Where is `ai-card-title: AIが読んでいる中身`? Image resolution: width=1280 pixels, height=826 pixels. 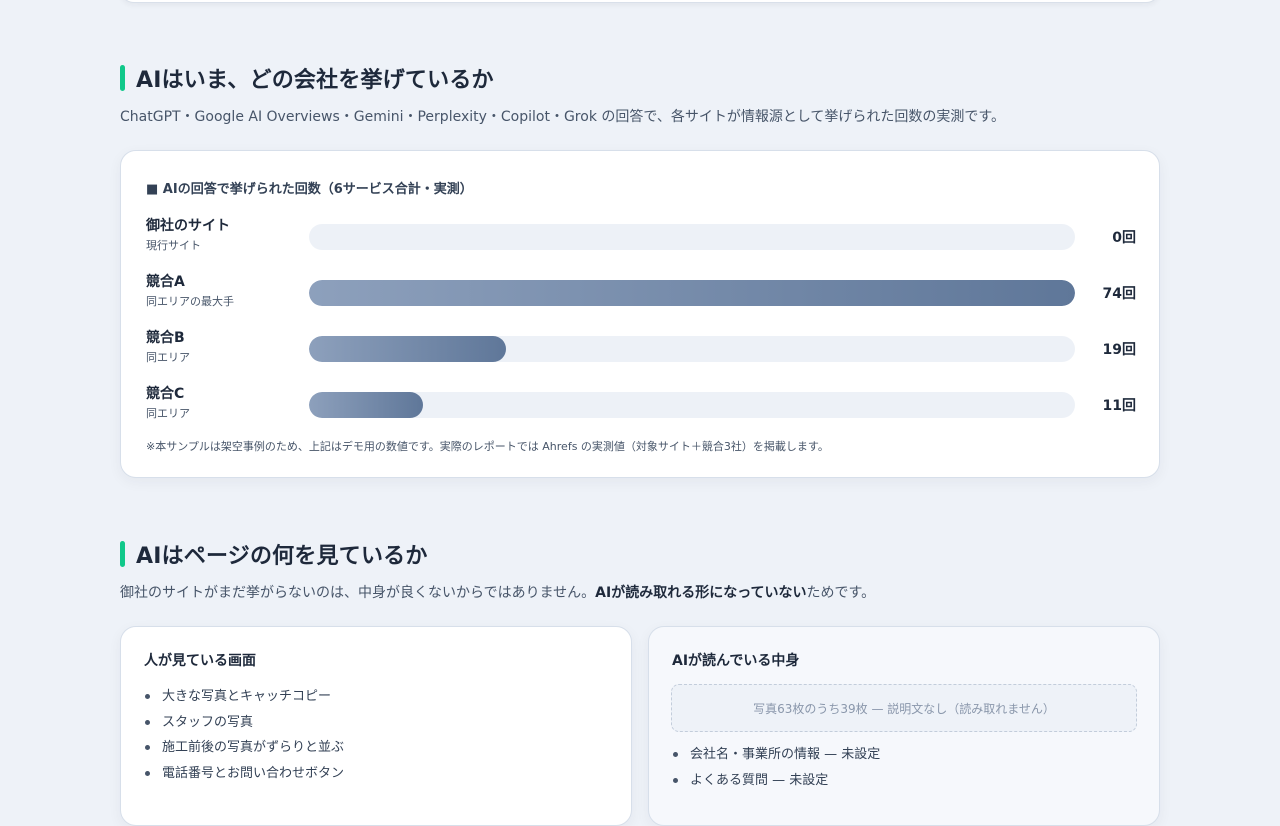 ai-card-title: AIが読んでいる中身 is located at coordinates (736, 661).